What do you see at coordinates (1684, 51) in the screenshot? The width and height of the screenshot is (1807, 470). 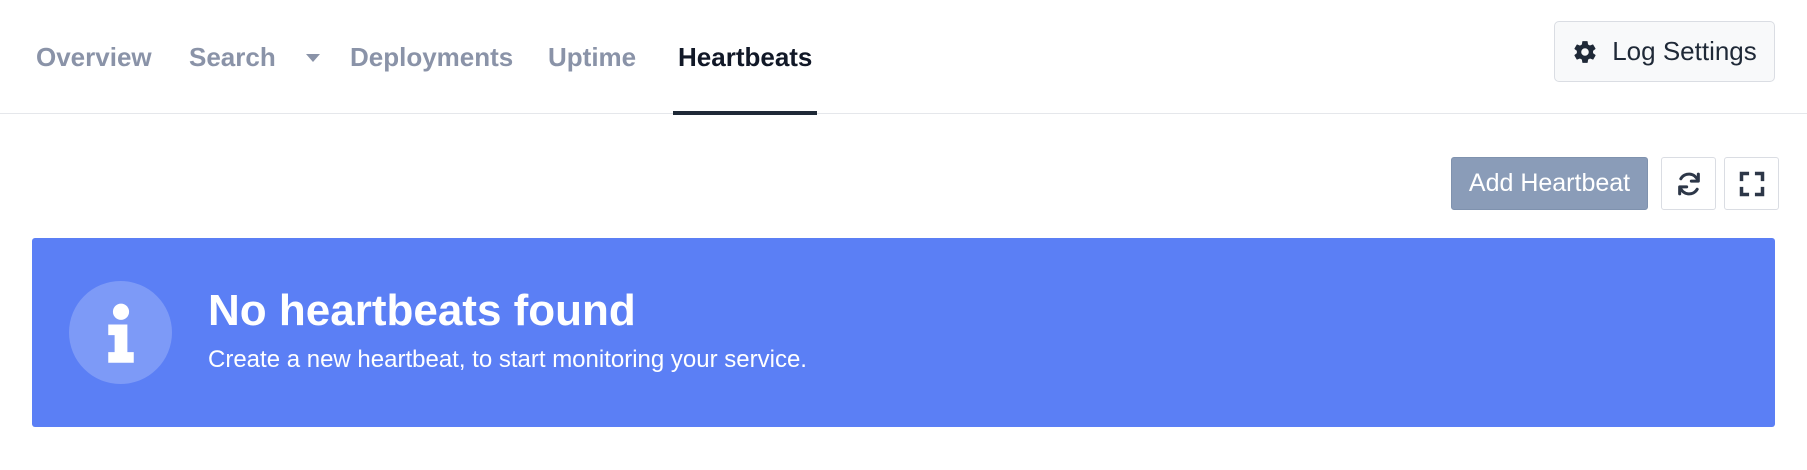 I see `log-settings-label: Log Settings` at bounding box center [1684, 51].